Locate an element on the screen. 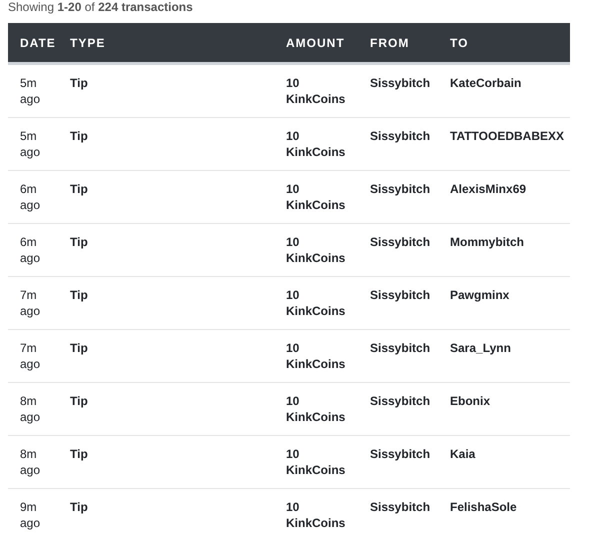 This screenshot has width=600, height=535. column-header: AMOUNT is located at coordinates (316, 43).